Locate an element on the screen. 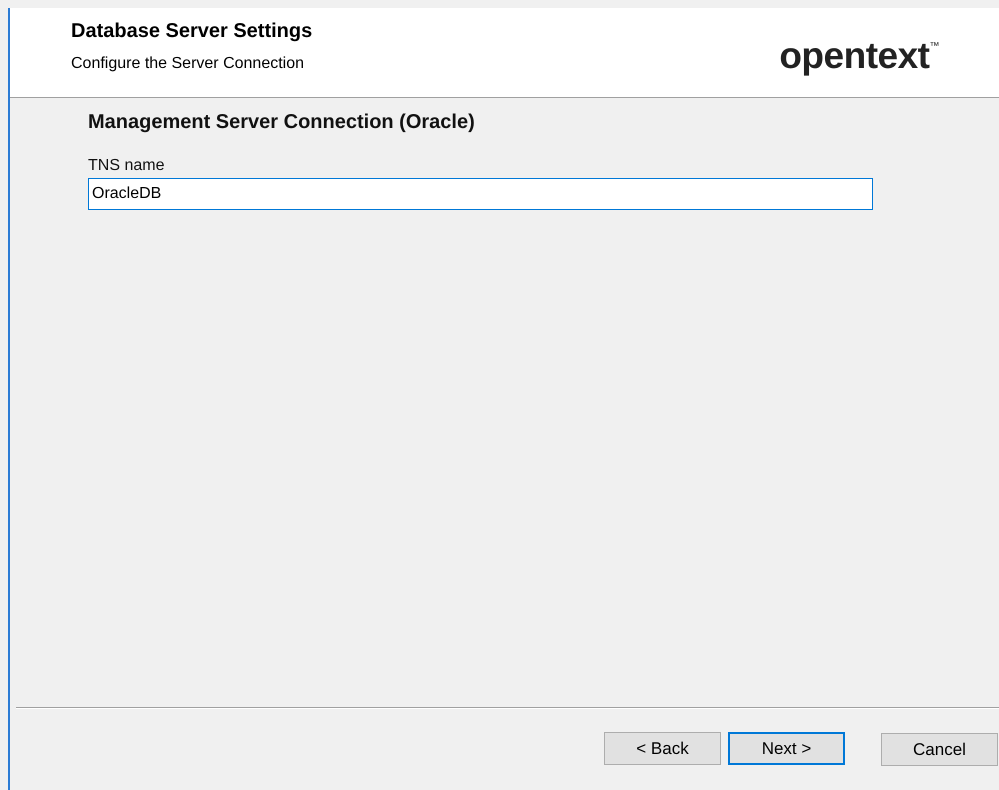 The height and width of the screenshot is (790, 999). wizard-button: Cancel is located at coordinates (939, 749).